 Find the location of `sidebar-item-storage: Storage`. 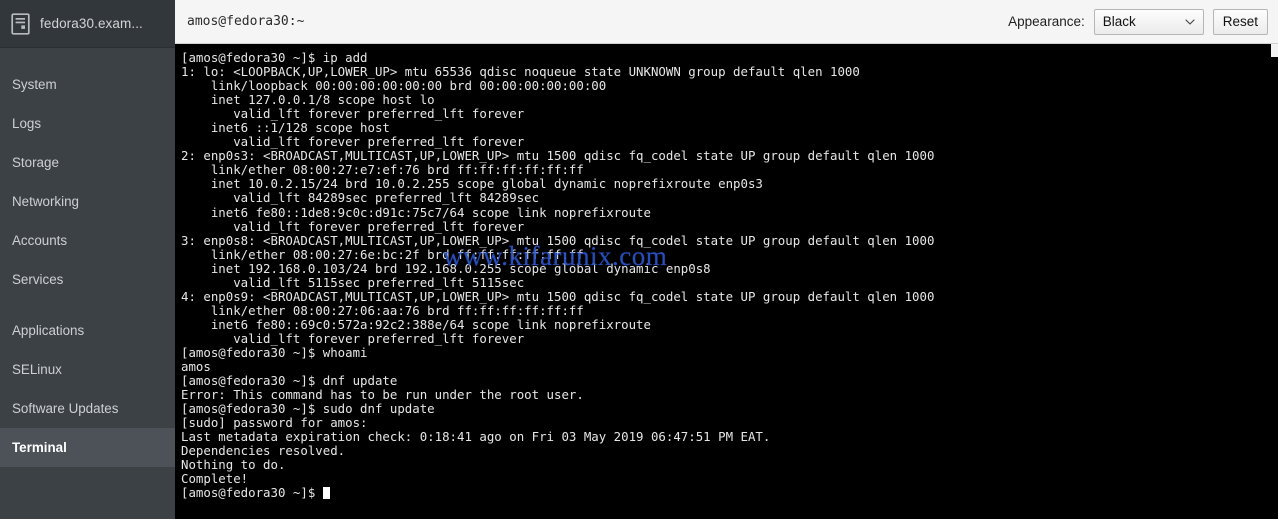

sidebar-item-storage: Storage is located at coordinates (87, 162).